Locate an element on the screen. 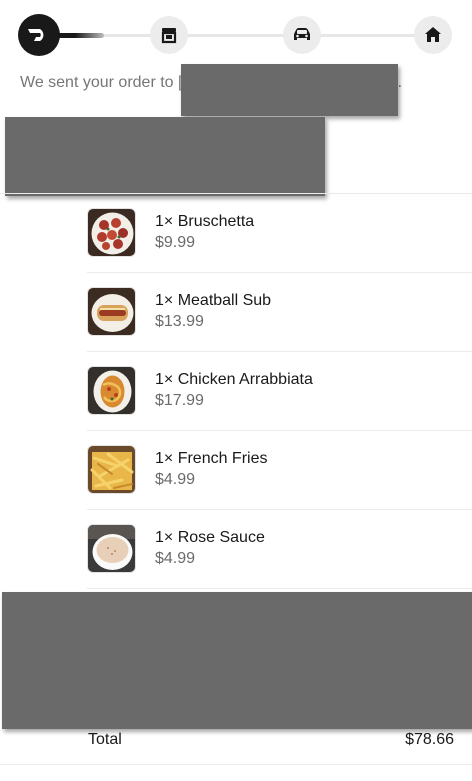 Image resolution: width=472 pixels, height=781 pixels. item-name: 1× French Fries is located at coordinates (211, 458).